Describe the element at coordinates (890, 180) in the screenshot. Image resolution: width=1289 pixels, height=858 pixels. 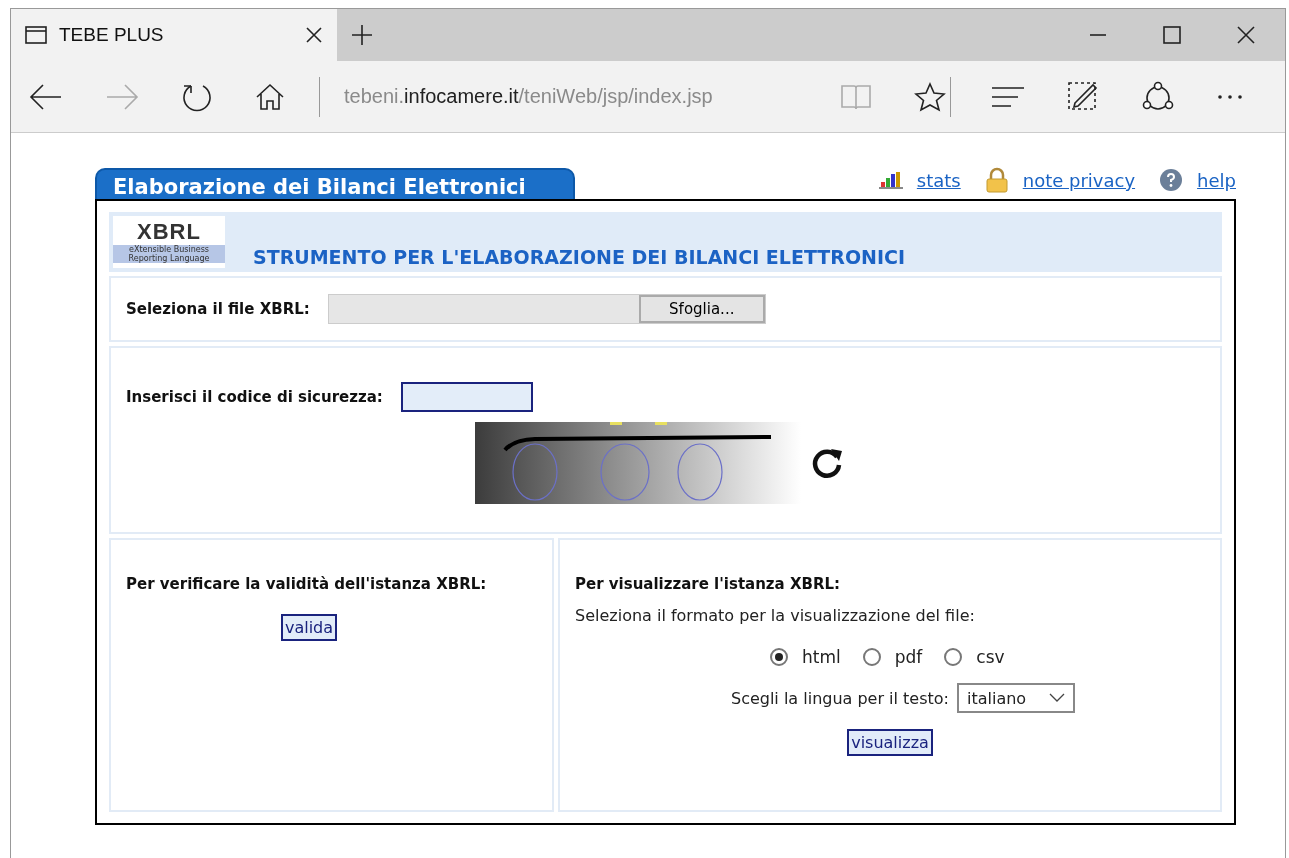
I see `bar-chart-icon` at that location.